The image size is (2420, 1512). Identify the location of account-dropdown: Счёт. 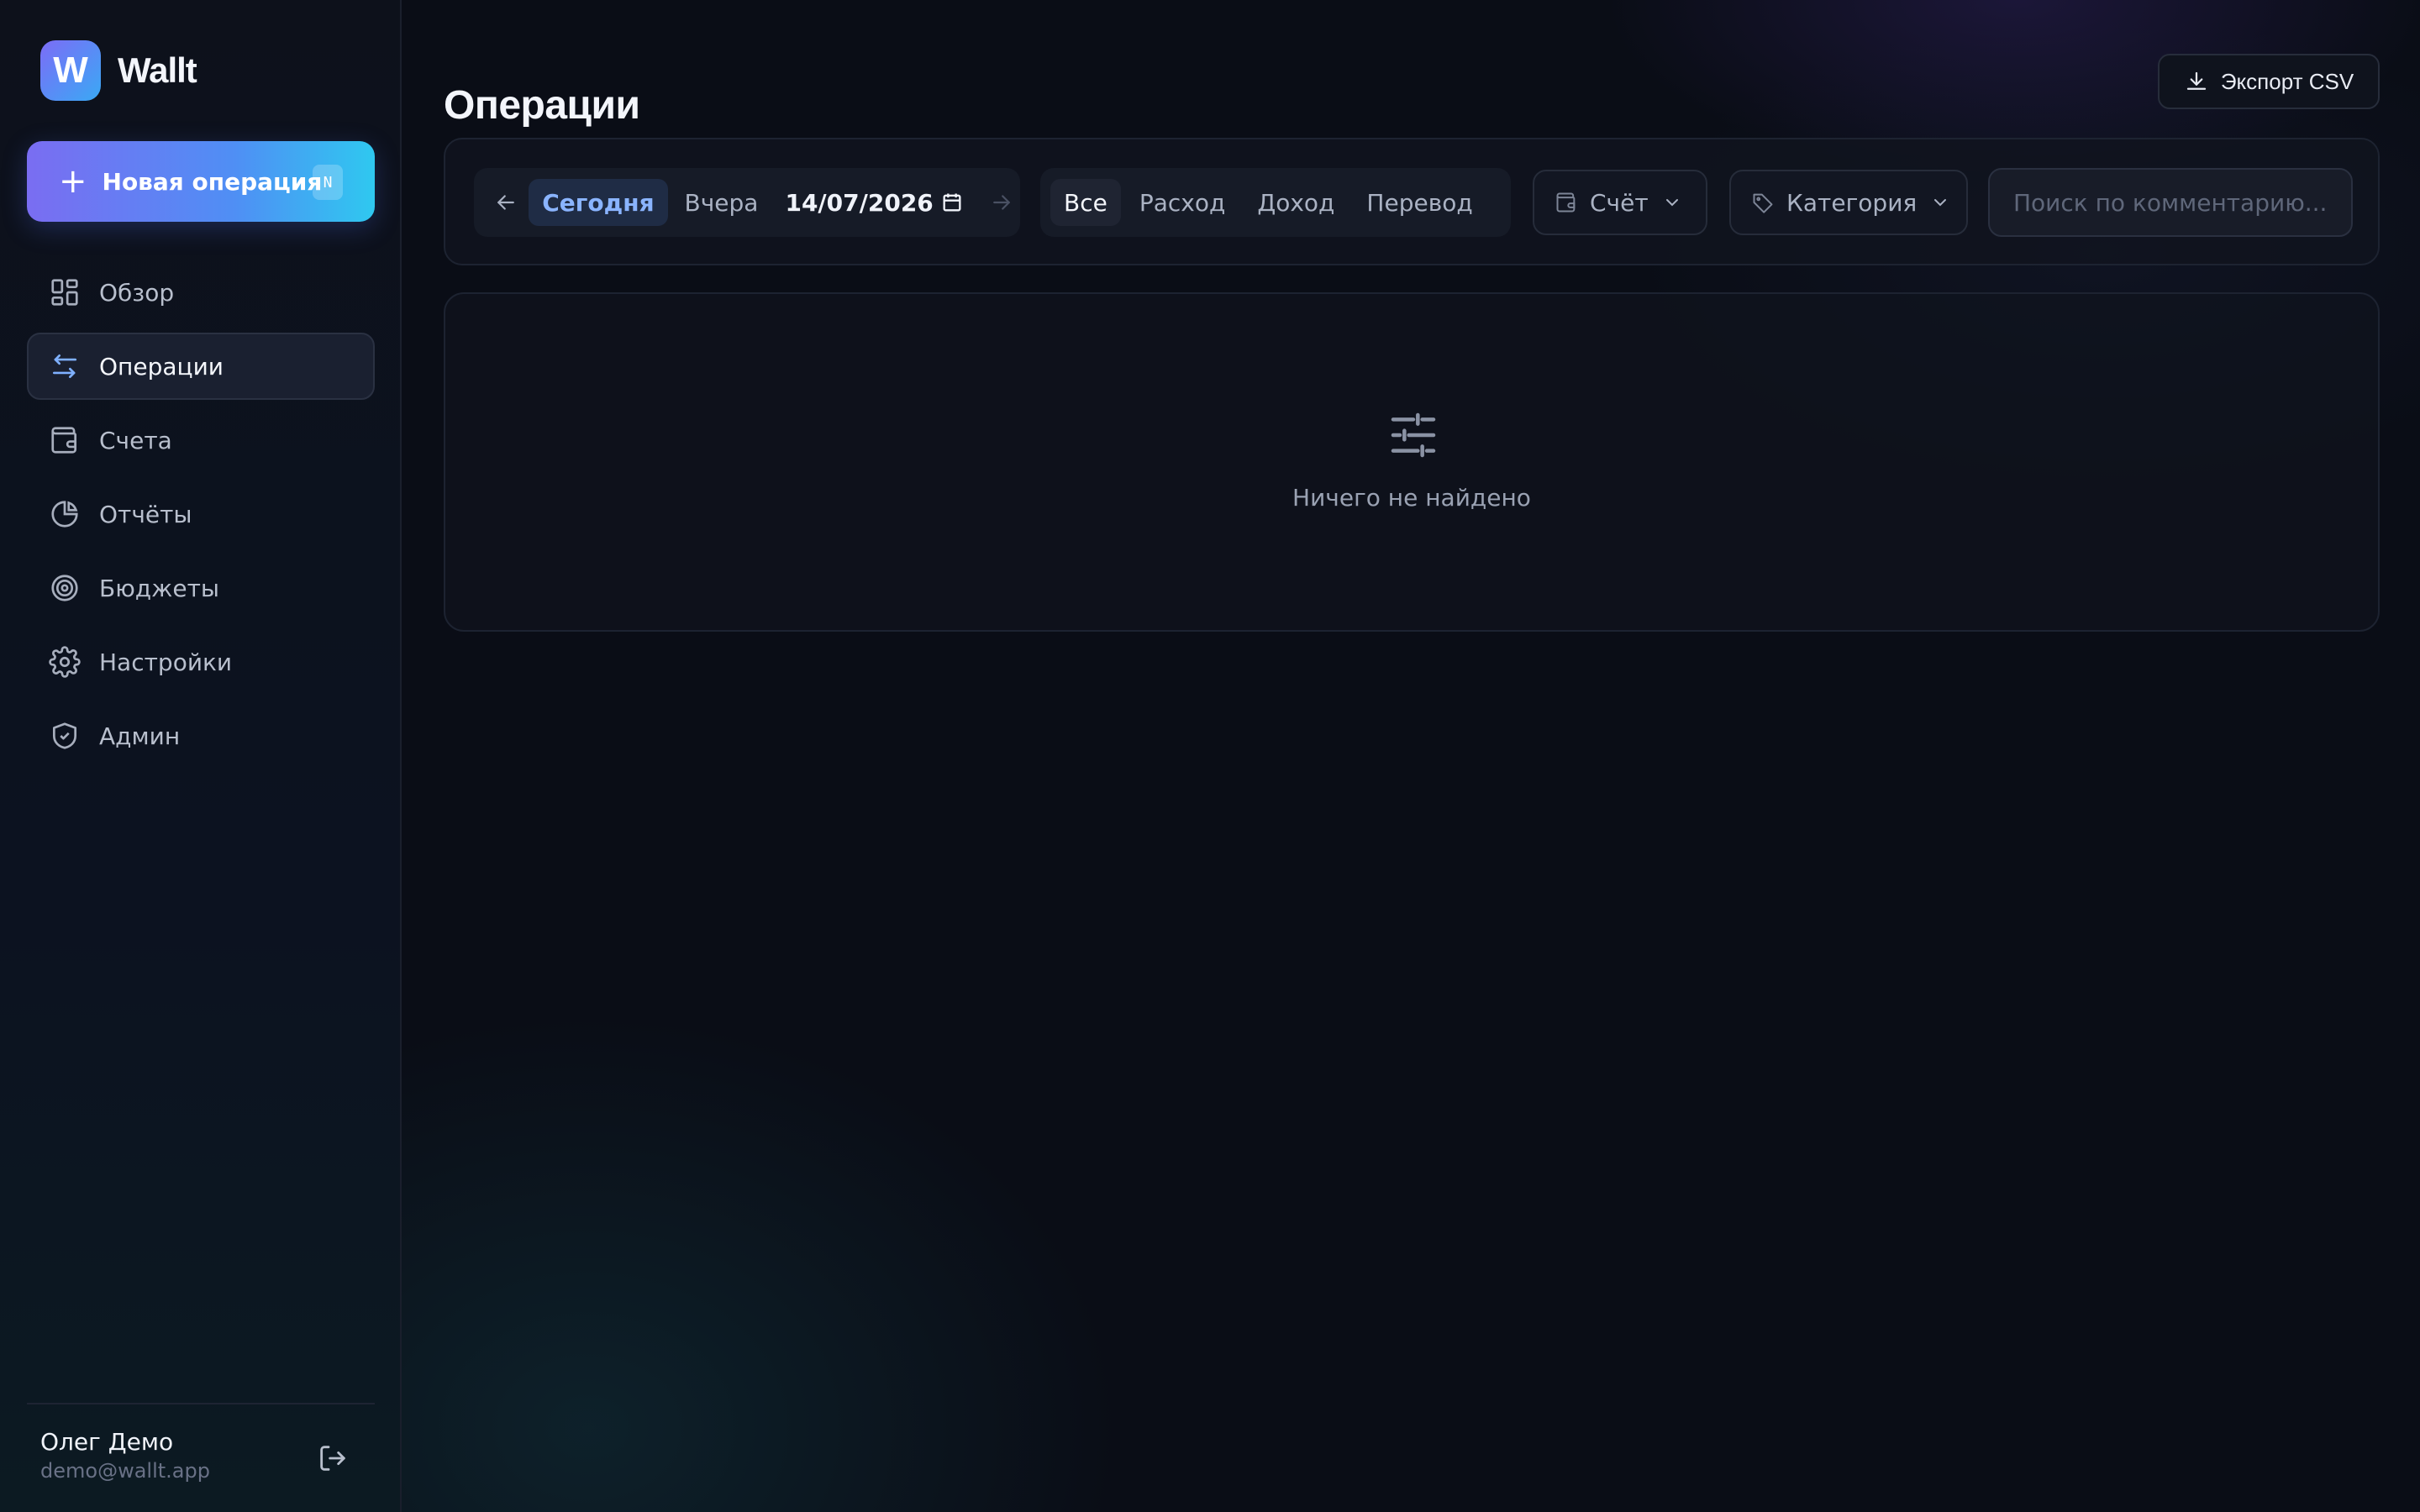
(1620, 202).